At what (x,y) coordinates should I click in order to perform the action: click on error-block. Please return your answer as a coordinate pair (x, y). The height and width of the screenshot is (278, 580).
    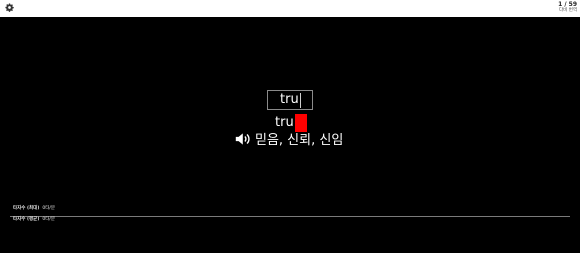
    Looking at the image, I should click on (300, 123).